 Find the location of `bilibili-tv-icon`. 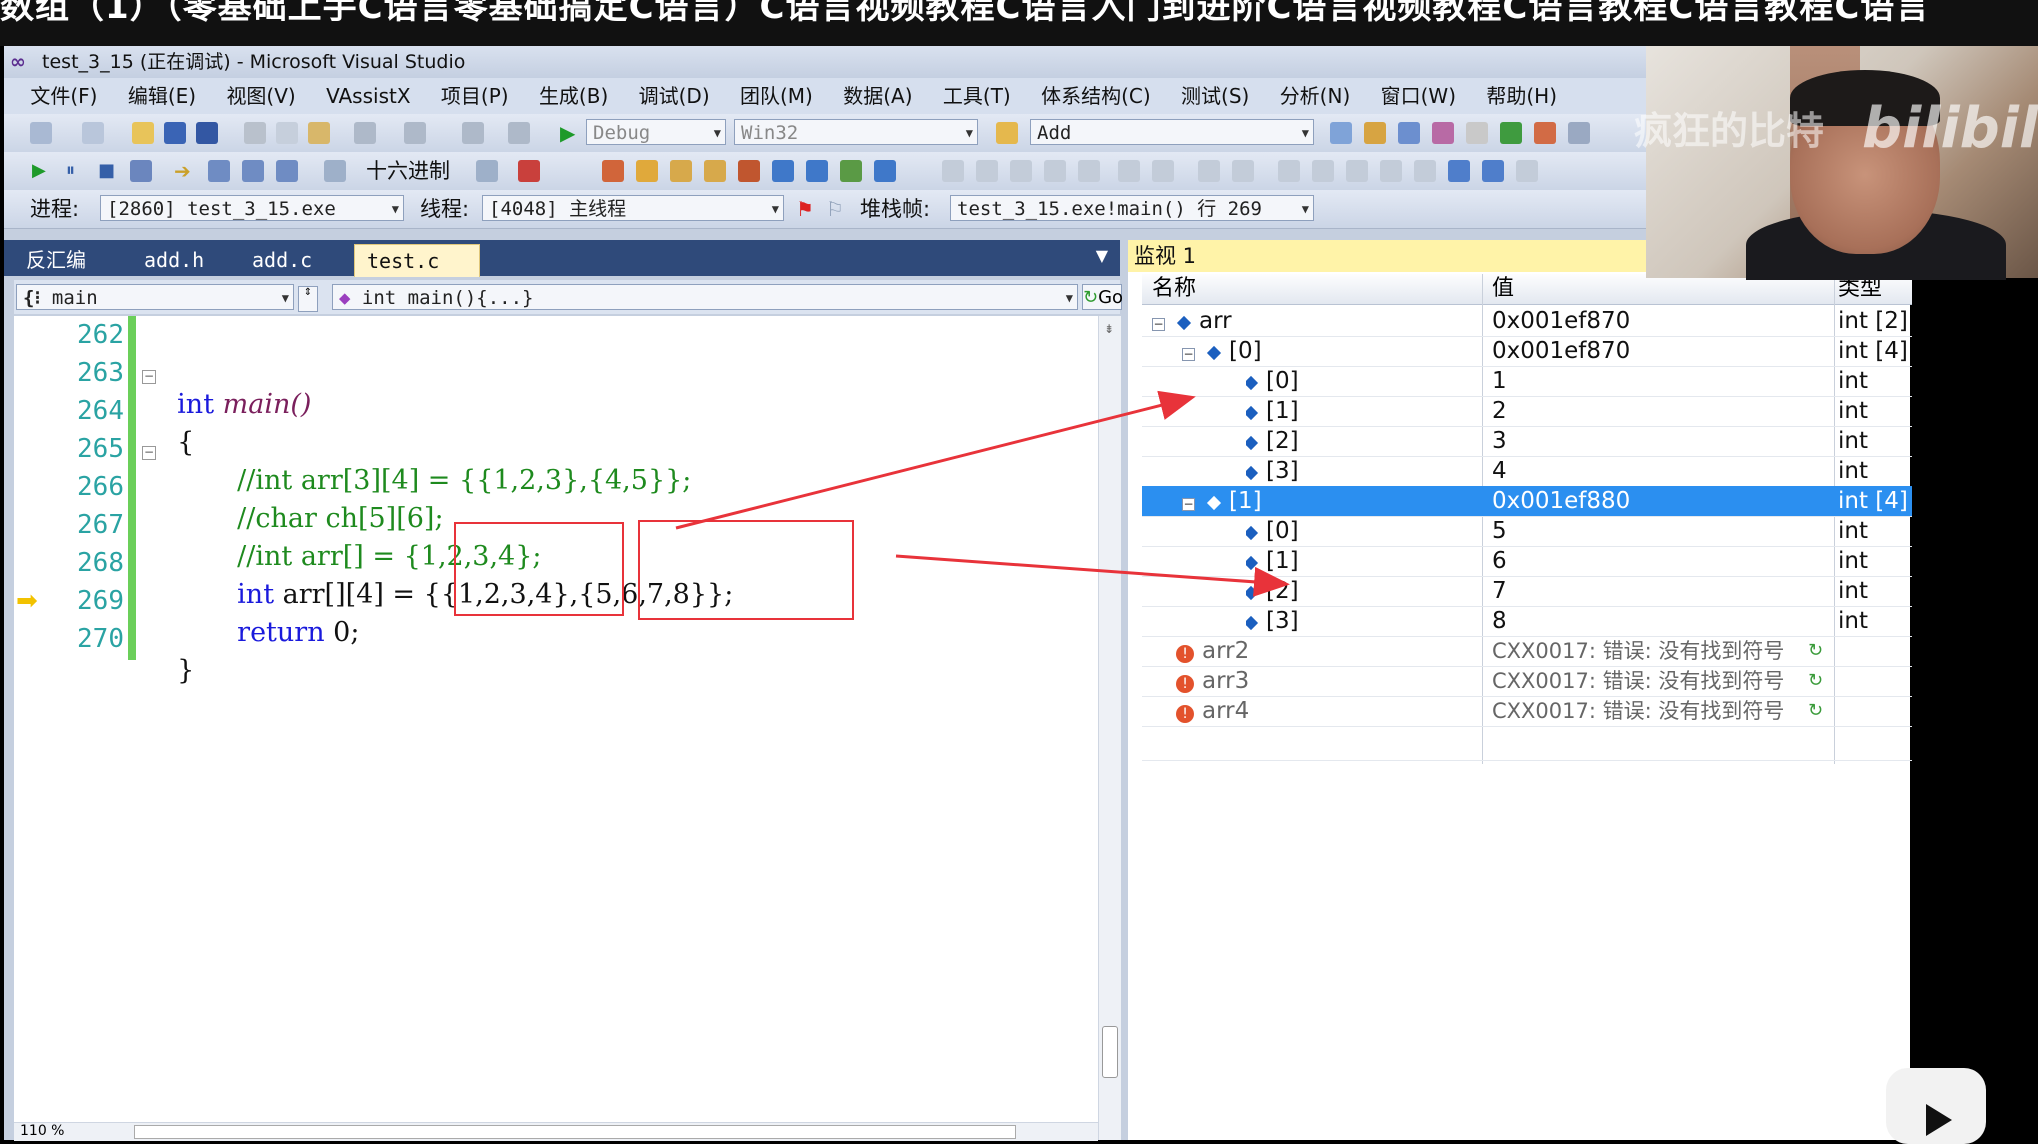

bilibili-tv-icon is located at coordinates (1936, 1106).